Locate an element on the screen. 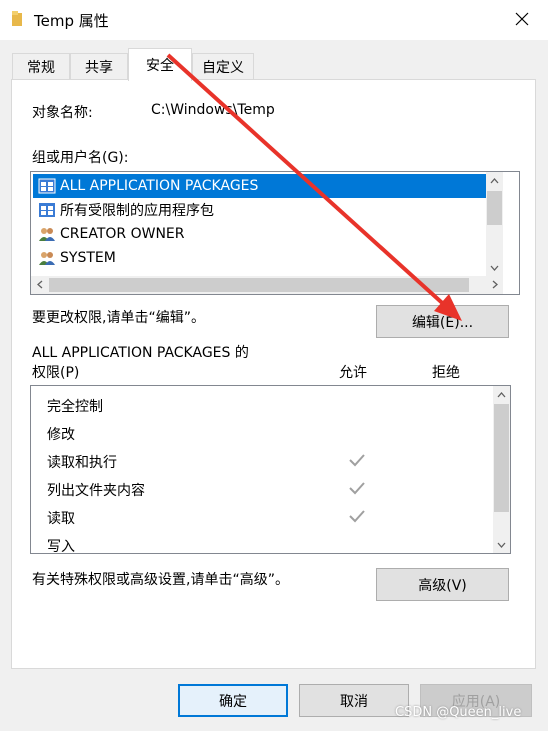 Image resolution: width=548 pixels, height=731 pixels. tab-security: 安全 is located at coordinates (160, 64).